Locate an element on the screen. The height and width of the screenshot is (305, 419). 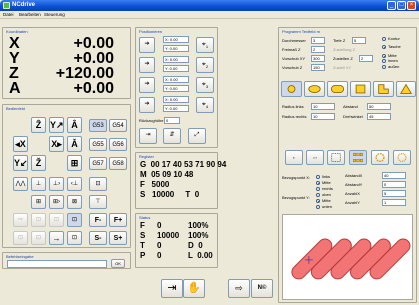
menu-datei: Datei is located at coordinates (8, 15).